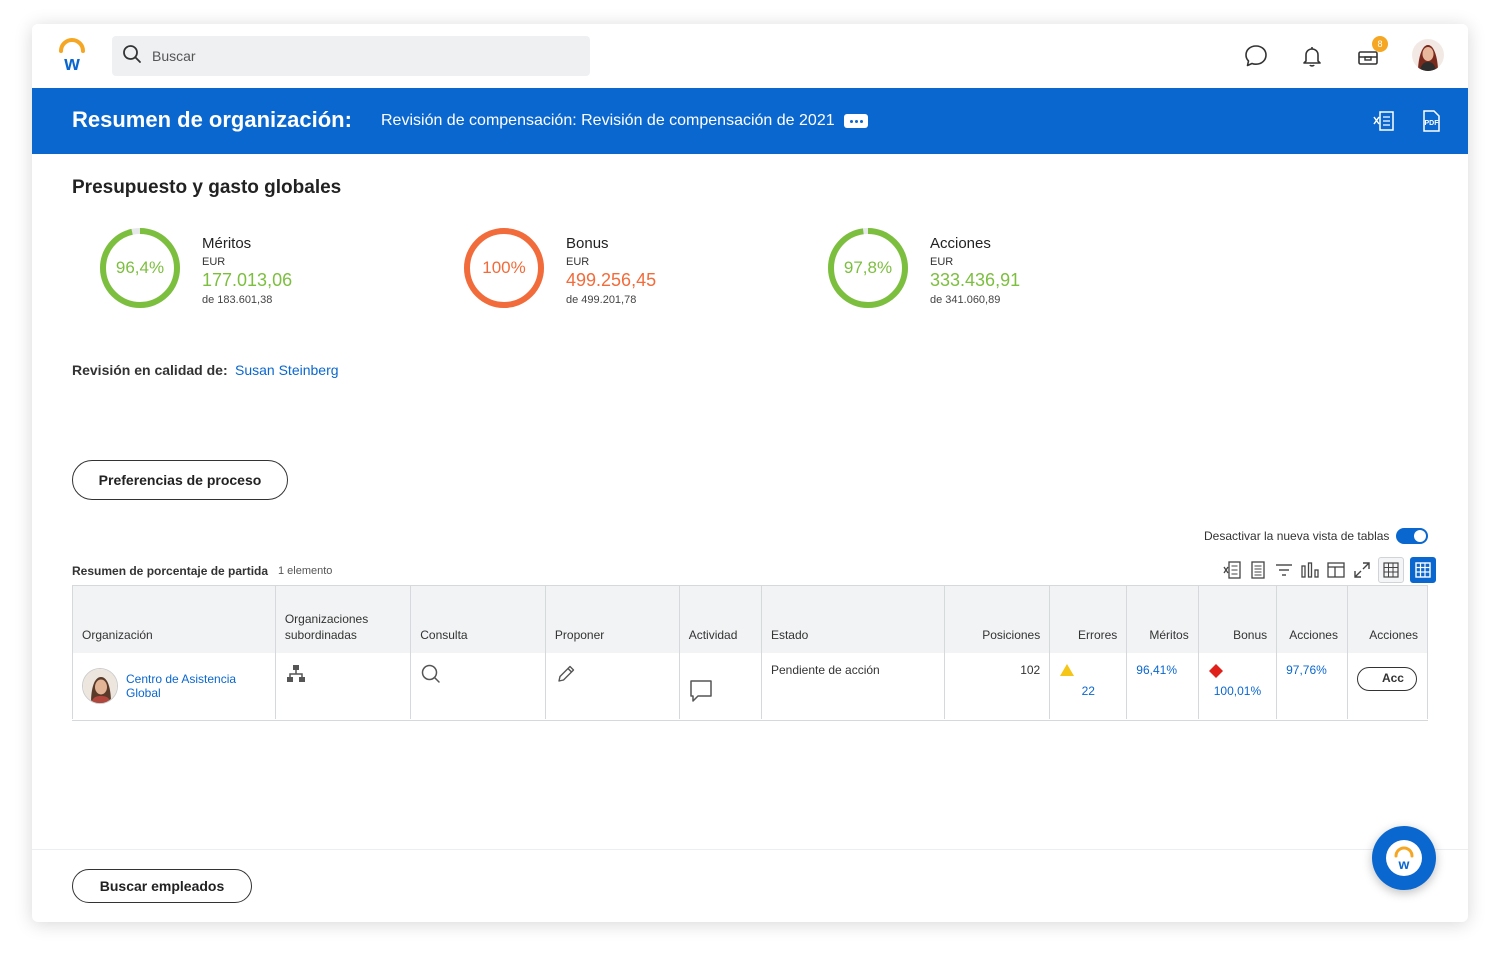 This screenshot has width=1500, height=962. What do you see at coordinates (965, 300) in the screenshot?
I see `metric-total: de 341.060,89` at bounding box center [965, 300].